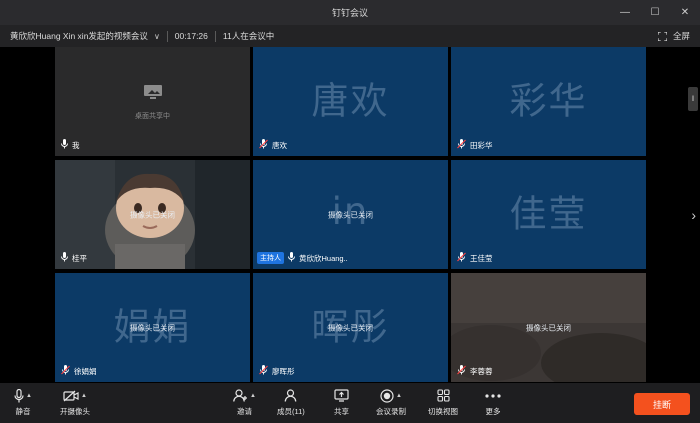 This screenshot has height=423, width=700. I want to click on chevron-down-icon: ∨, so click(157, 36).